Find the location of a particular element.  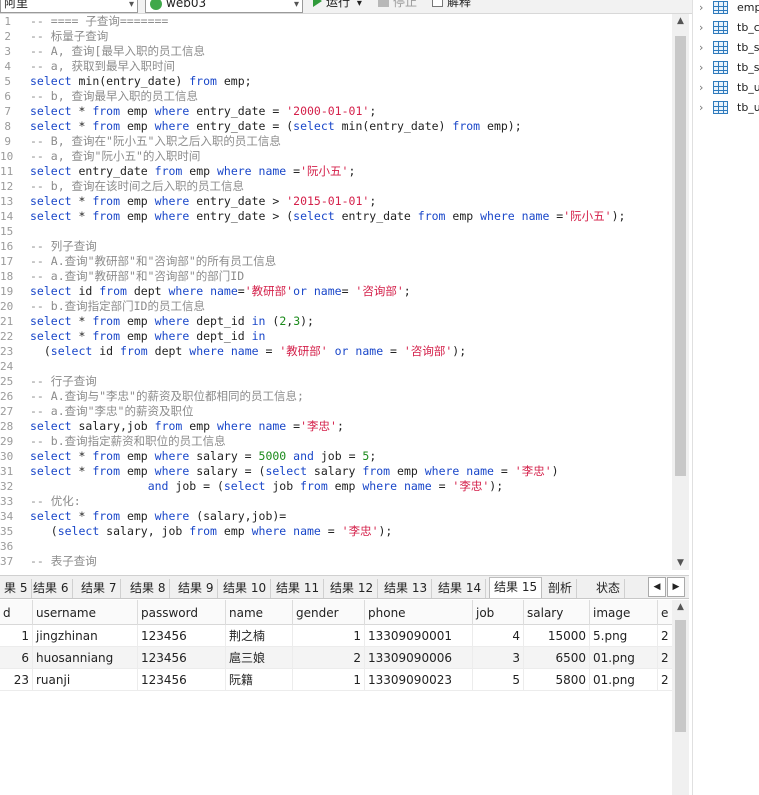

tab-result: 结果 10 is located at coordinates (245, 588).